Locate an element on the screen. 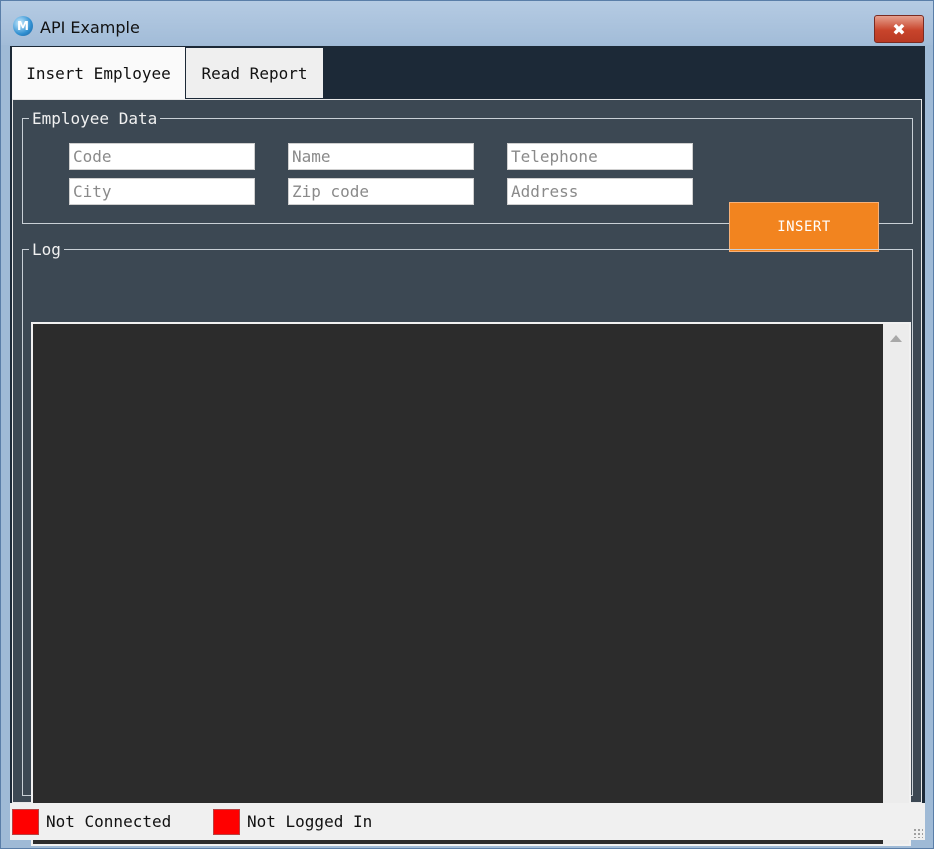  title-bar: M API Example ✖ is located at coordinates (467, 23).